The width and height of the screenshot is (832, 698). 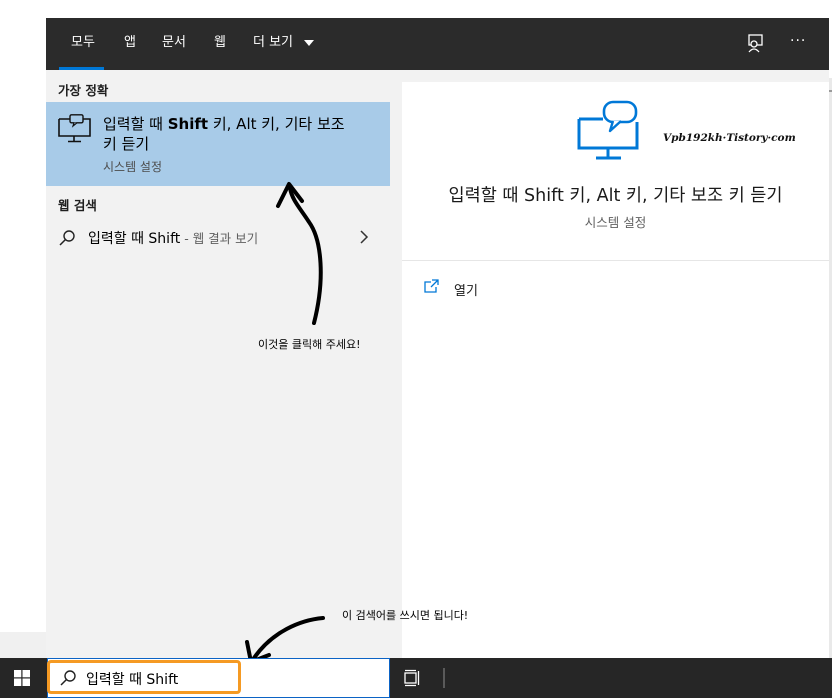 What do you see at coordinates (144, 677) in the screenshot?
I see `highlight-box` at bounding box center [144, 677].